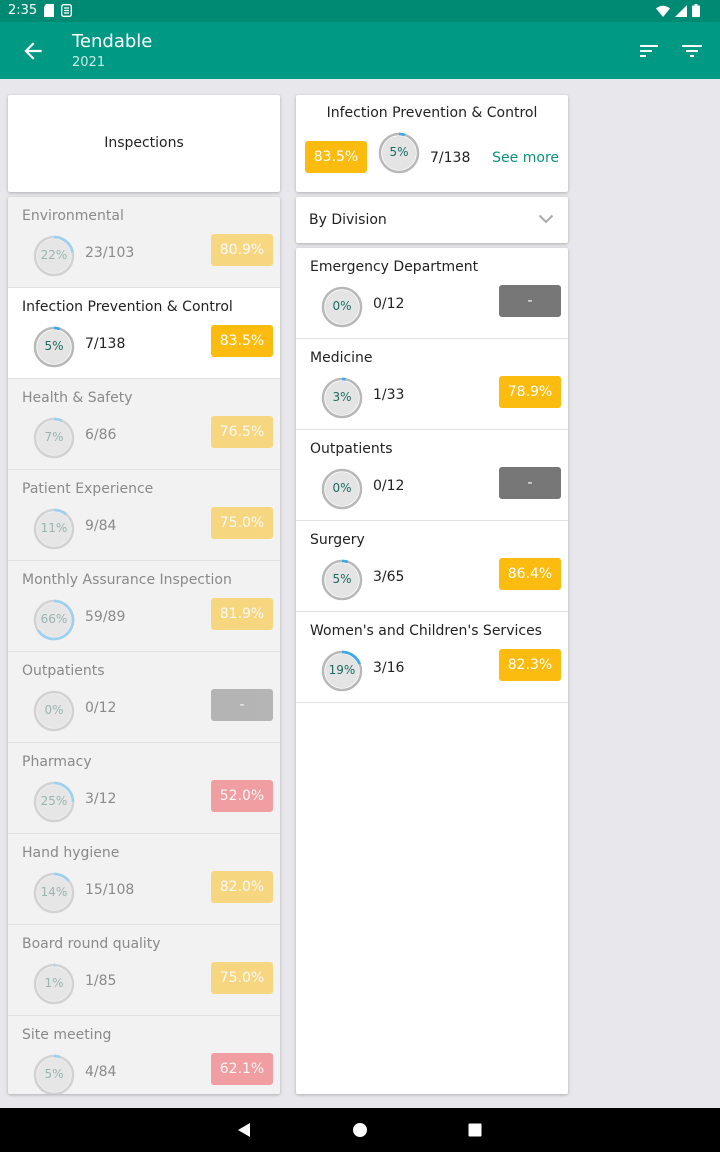 The height and width of the screenshot is (1152, 720). Describe the element at coordinates (144, 788) in the screenshot. I see `inspection-row: Pharmacy 25% 3/12 52.0%` at that location.